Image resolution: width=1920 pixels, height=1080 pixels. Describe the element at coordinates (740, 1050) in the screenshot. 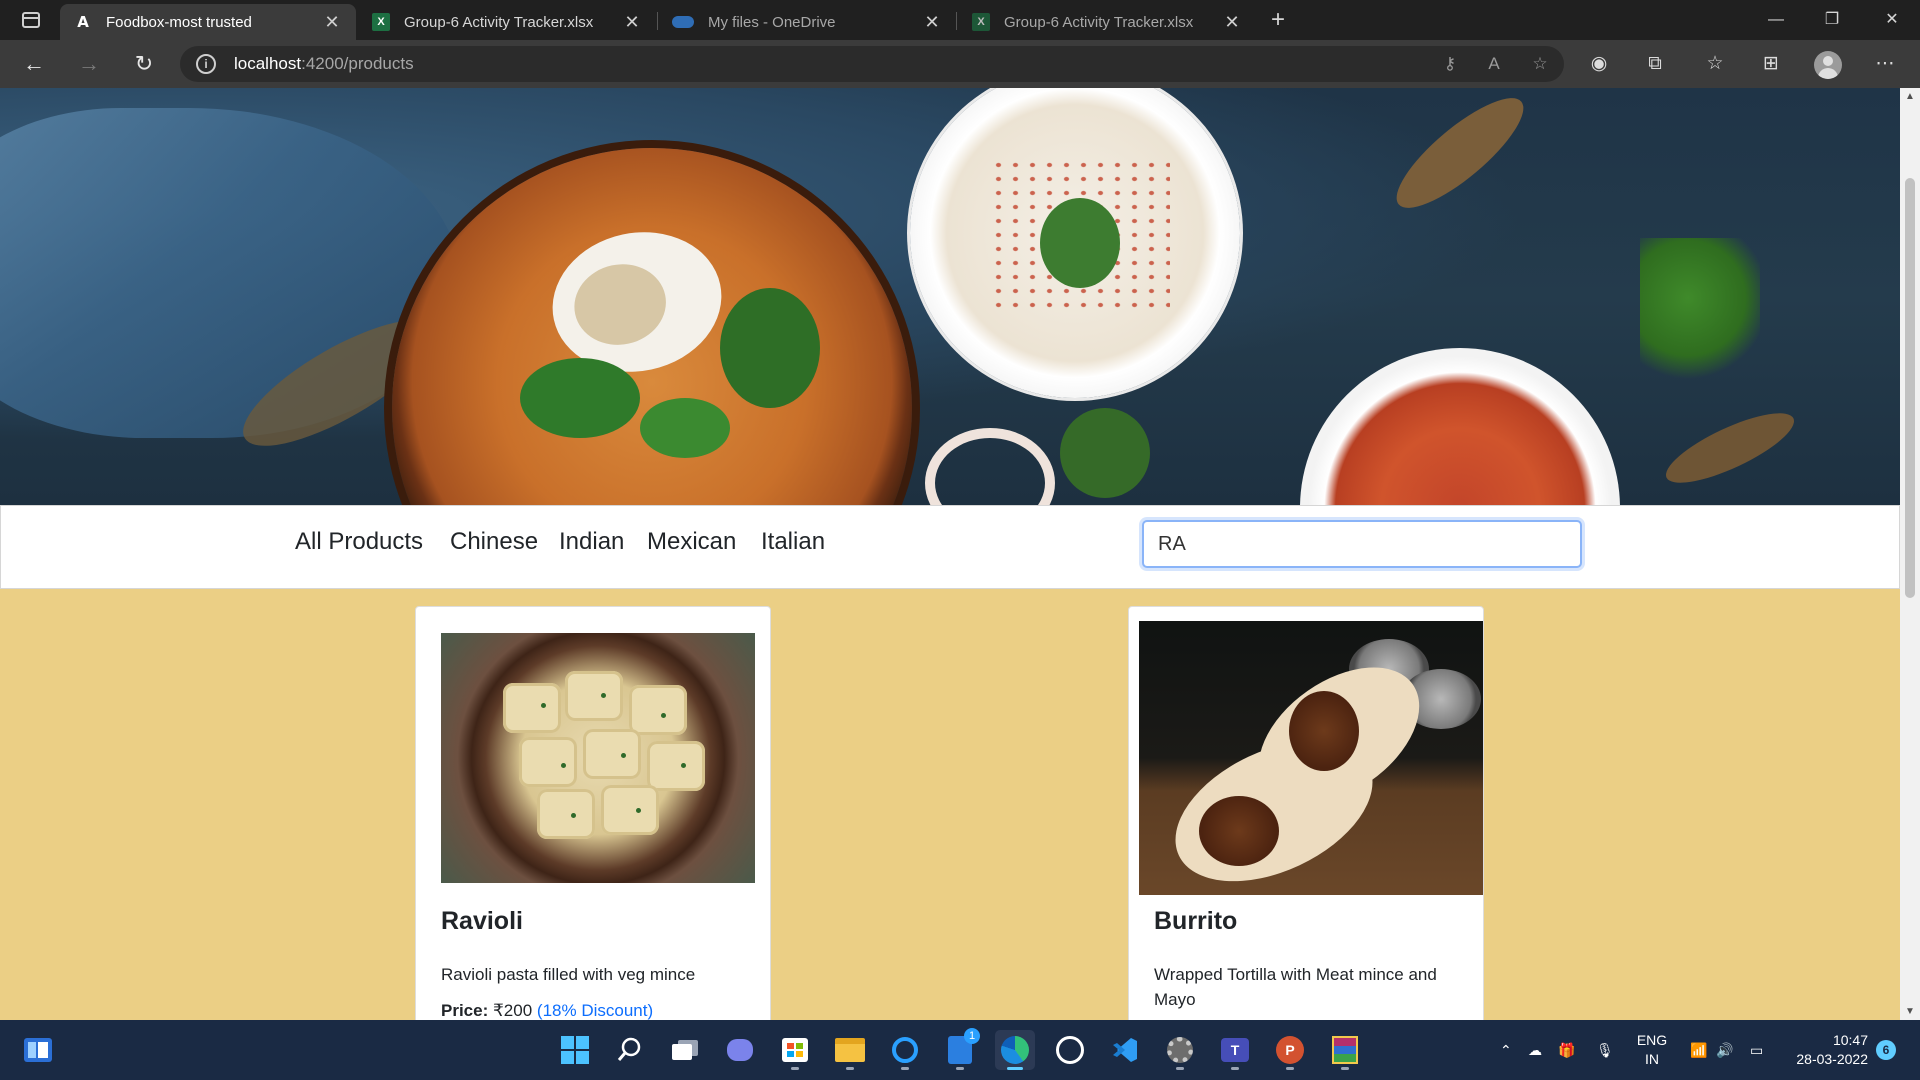

I see `teams-chat-icon` at that location.